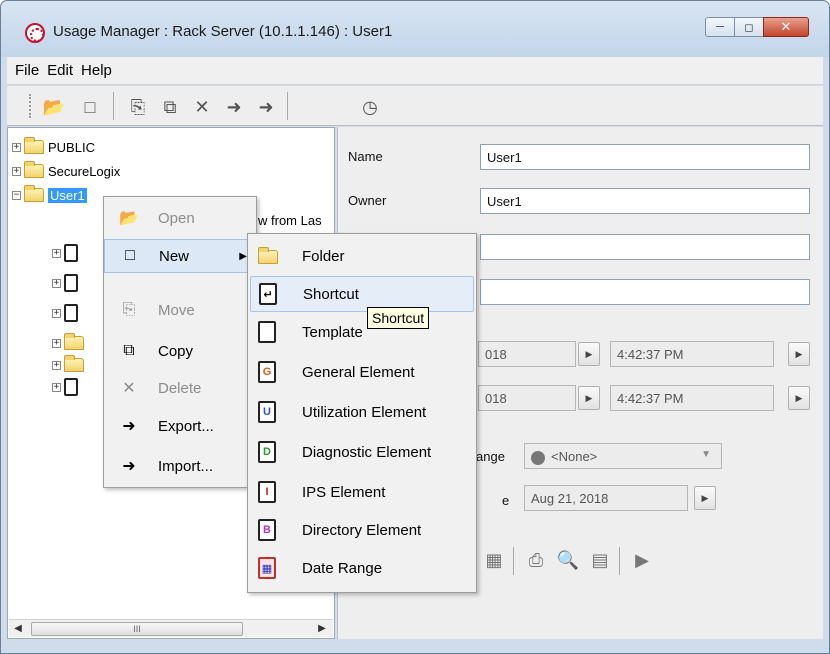 The height and width of the screenshot is (654, 830). I want to click on name-field: User1, so click(645, 157).